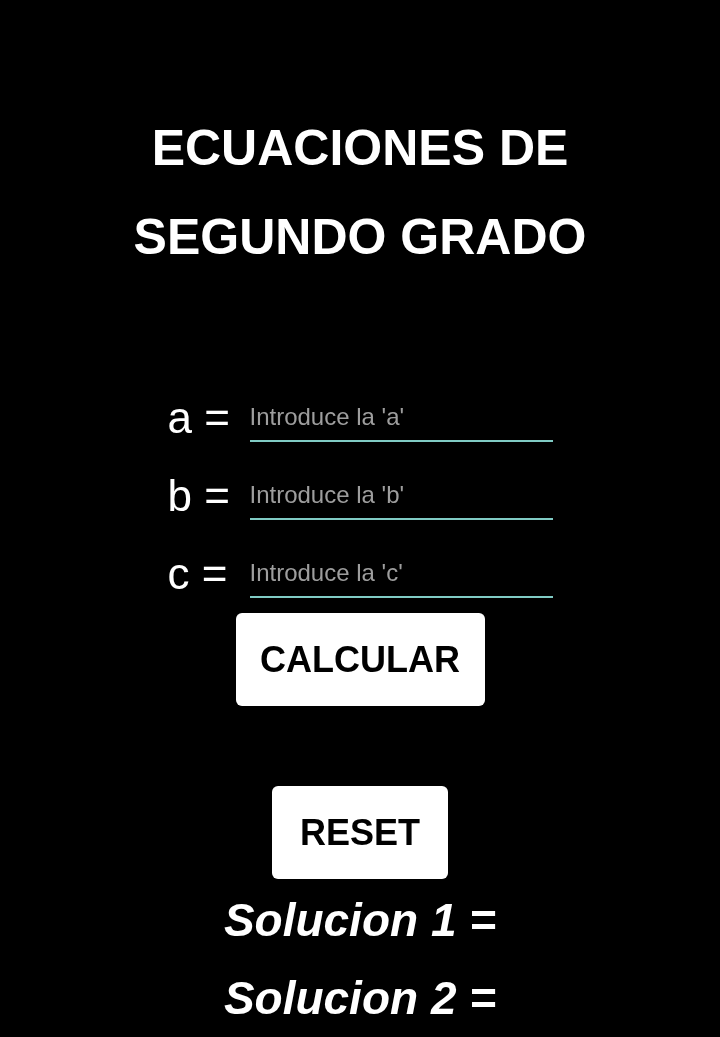 The width and height of the screenshot is (720, 1037). What do you see at coordinates (401, 418) in the screenshot?
I see `input-field: Introduce la 'a'` at bounding box center [401, 418].